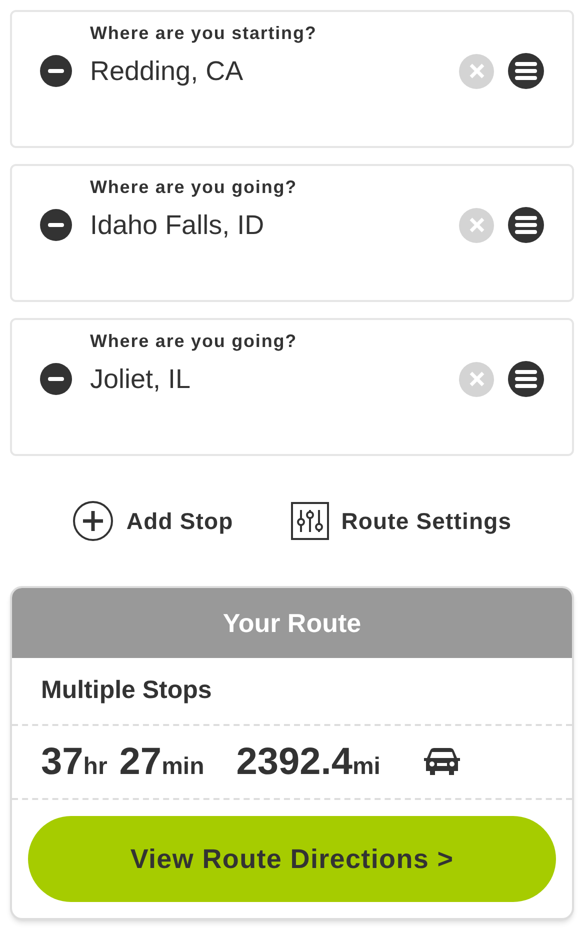 The width and height of the screenshot is (584, 938). I want to click on route-title: Your Route, so click(292, 623).